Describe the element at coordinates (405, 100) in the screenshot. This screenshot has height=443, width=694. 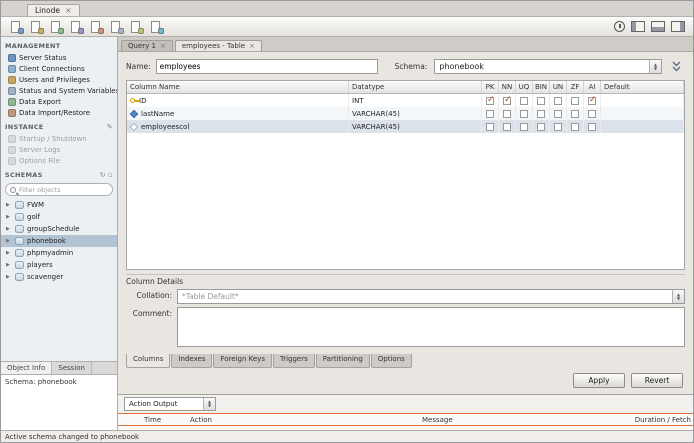
I see `column-row-id: ID INT` at that location.